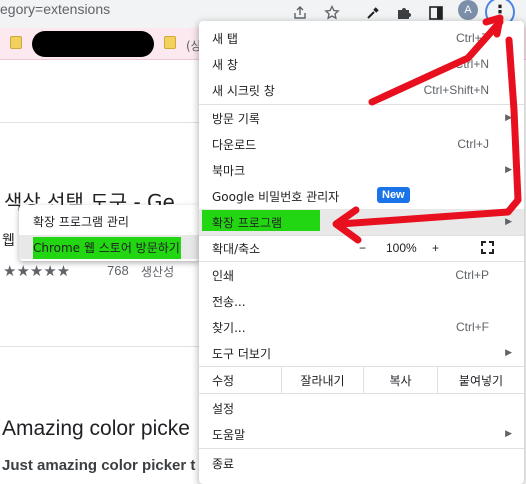 The width and height of the screenshot is (526, 484). I want to click on rating-count: 768, so click(118, 270).